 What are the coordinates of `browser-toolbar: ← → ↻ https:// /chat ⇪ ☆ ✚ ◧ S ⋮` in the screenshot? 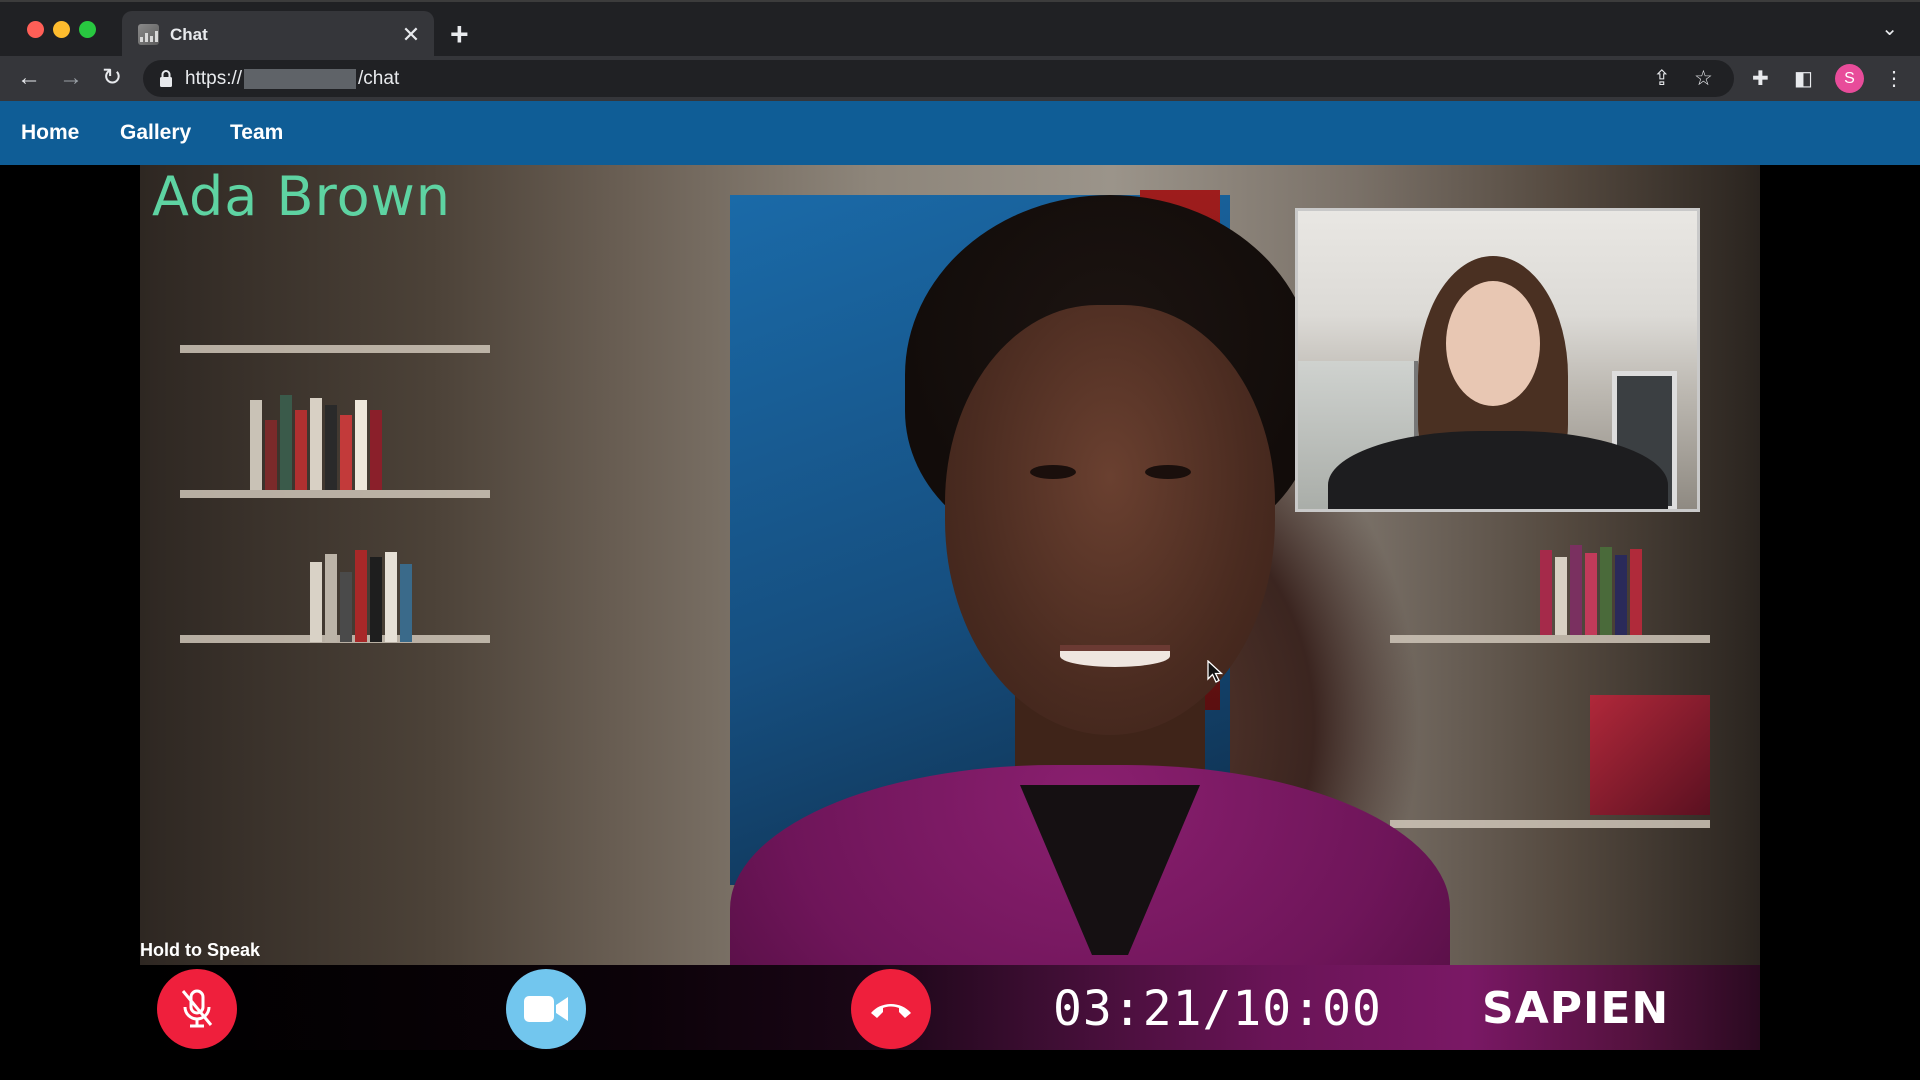 It's located at (960, 78).